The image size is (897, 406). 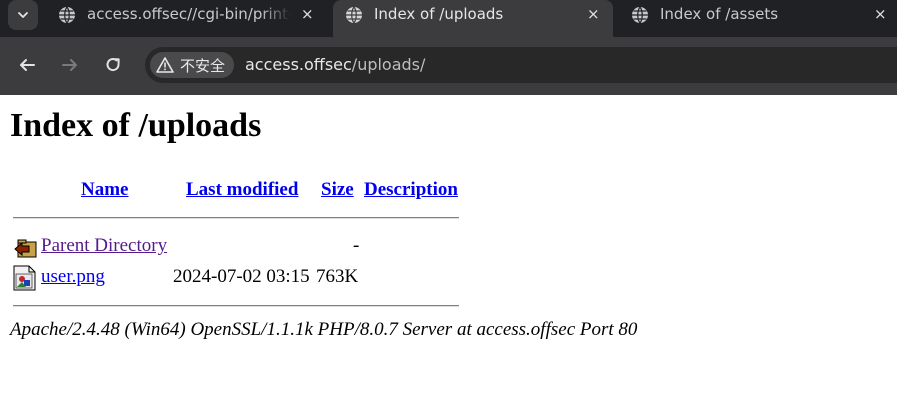 What do you see at coordinates (165, 65) in the screenshot?
I see `warning-icon` at bounding box center [165, 65].